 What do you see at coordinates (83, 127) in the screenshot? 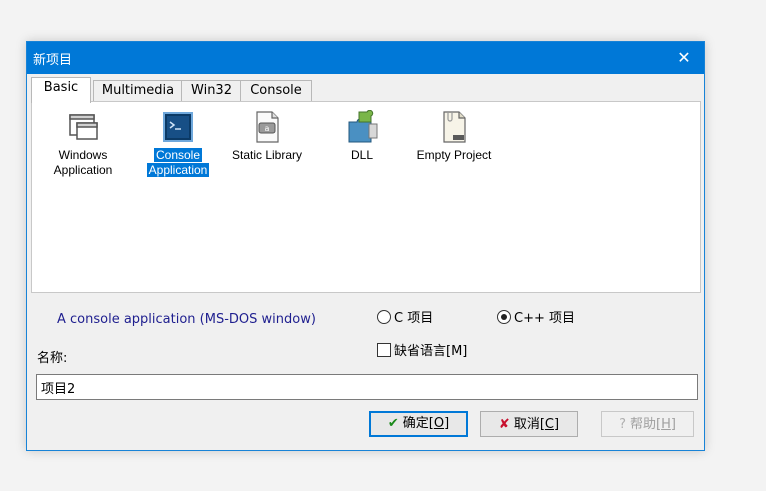
I see `windows-application-icon` at bounding box center [83, 127].